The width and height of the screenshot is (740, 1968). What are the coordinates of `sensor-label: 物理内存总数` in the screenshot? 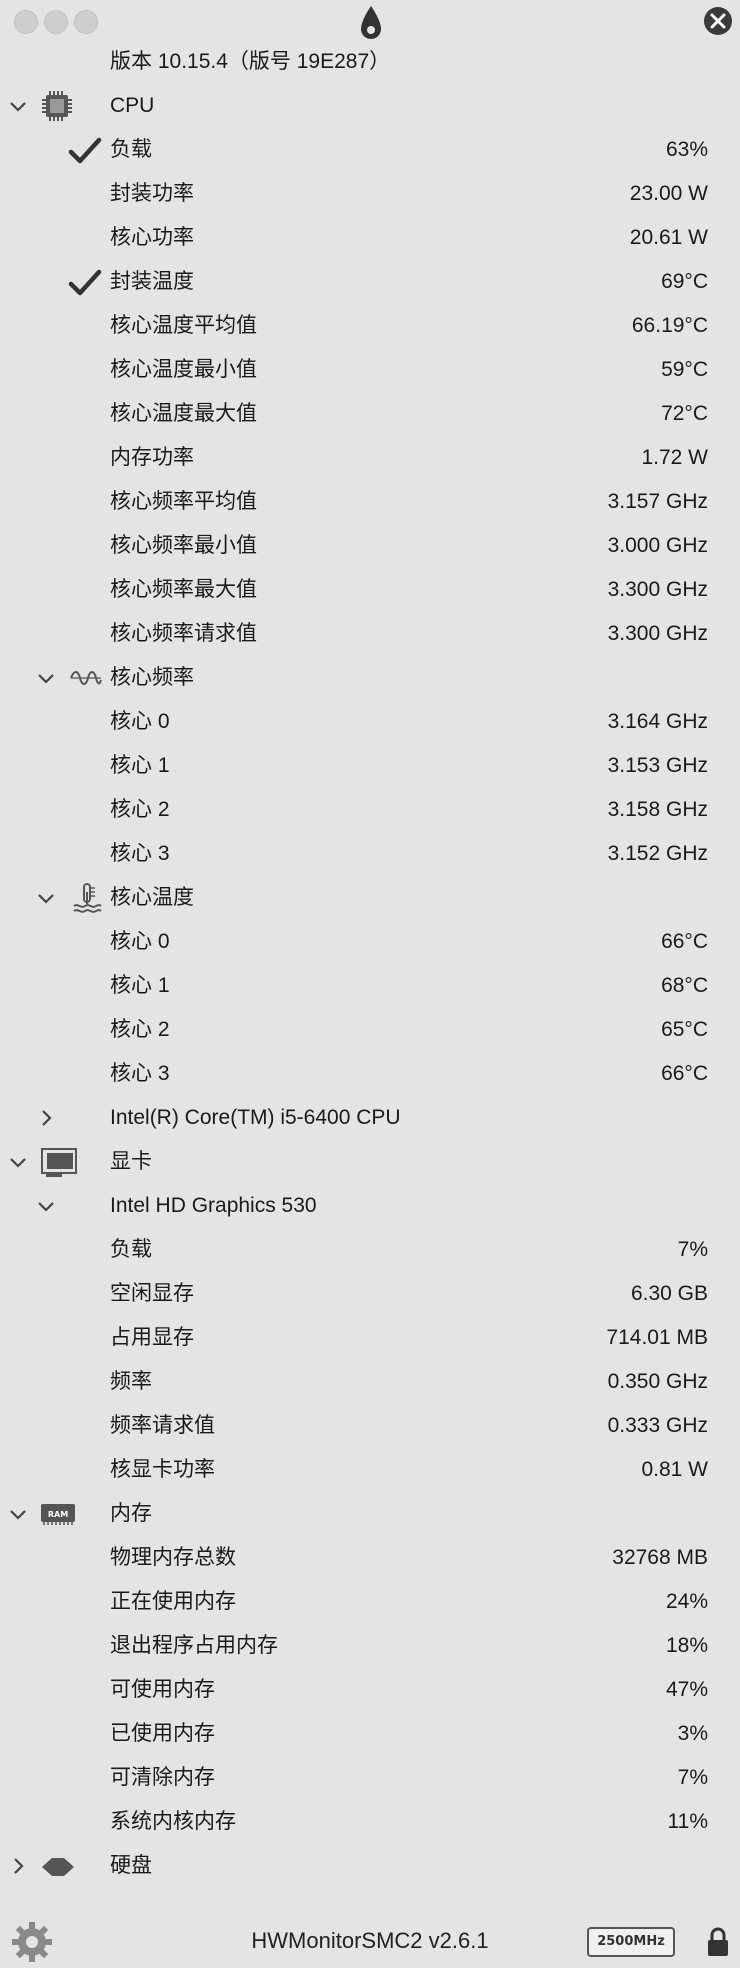 It's located at (173, 1557).